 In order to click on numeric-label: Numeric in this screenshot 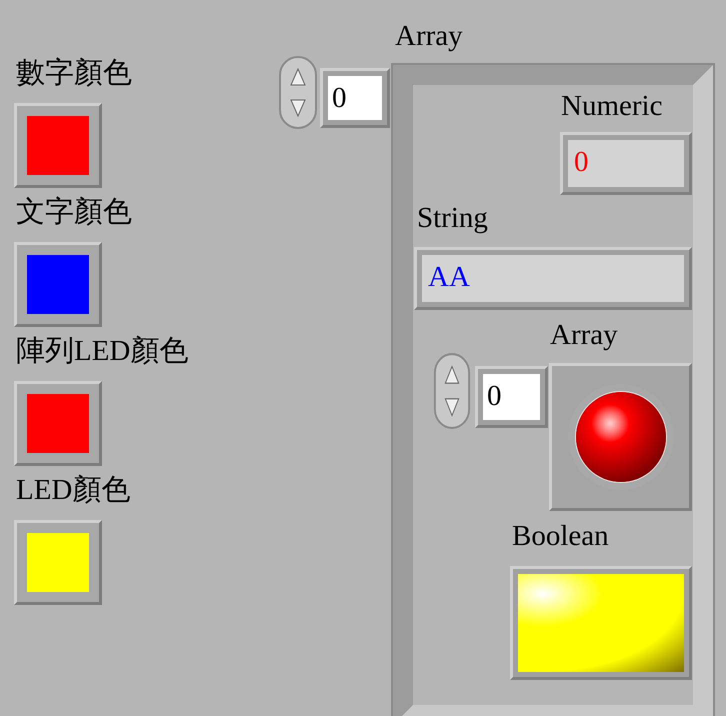, I will do `click(611, 106)`.